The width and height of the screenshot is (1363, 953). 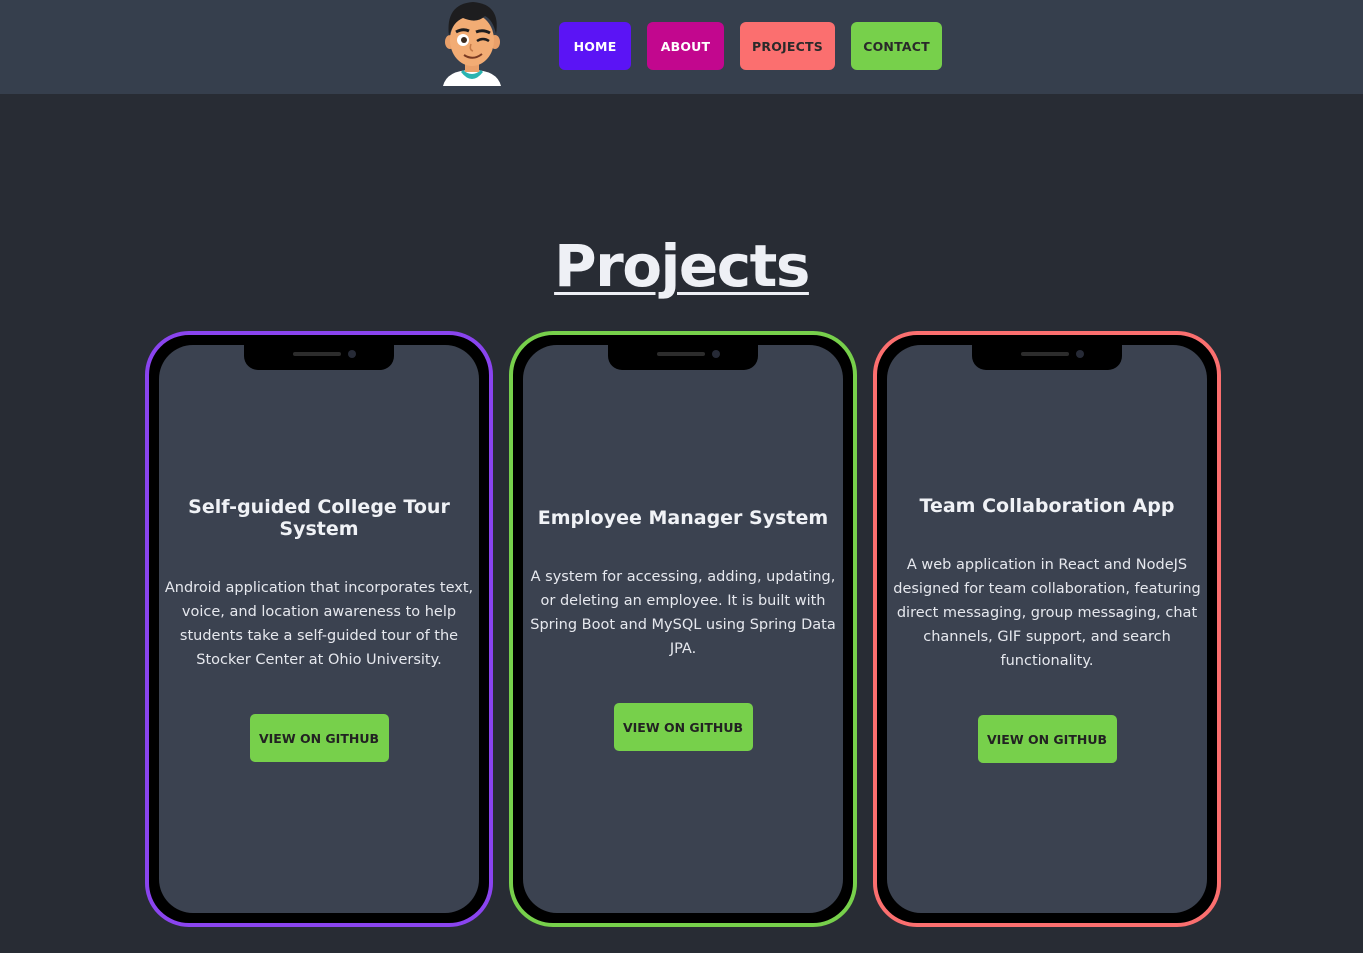 I want to click on site-header: HOME ABOUT PROJECTS CONTACT, so click(x=681, y=47).